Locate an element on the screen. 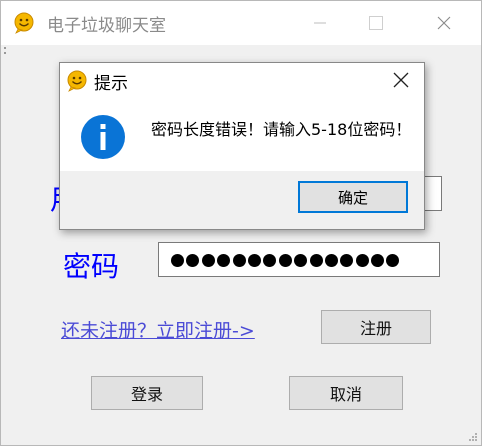 The image size is (482, 446). dialog-message: 密码长度错误！请输入5-18位密码！ is located at coordinates (281, 129).